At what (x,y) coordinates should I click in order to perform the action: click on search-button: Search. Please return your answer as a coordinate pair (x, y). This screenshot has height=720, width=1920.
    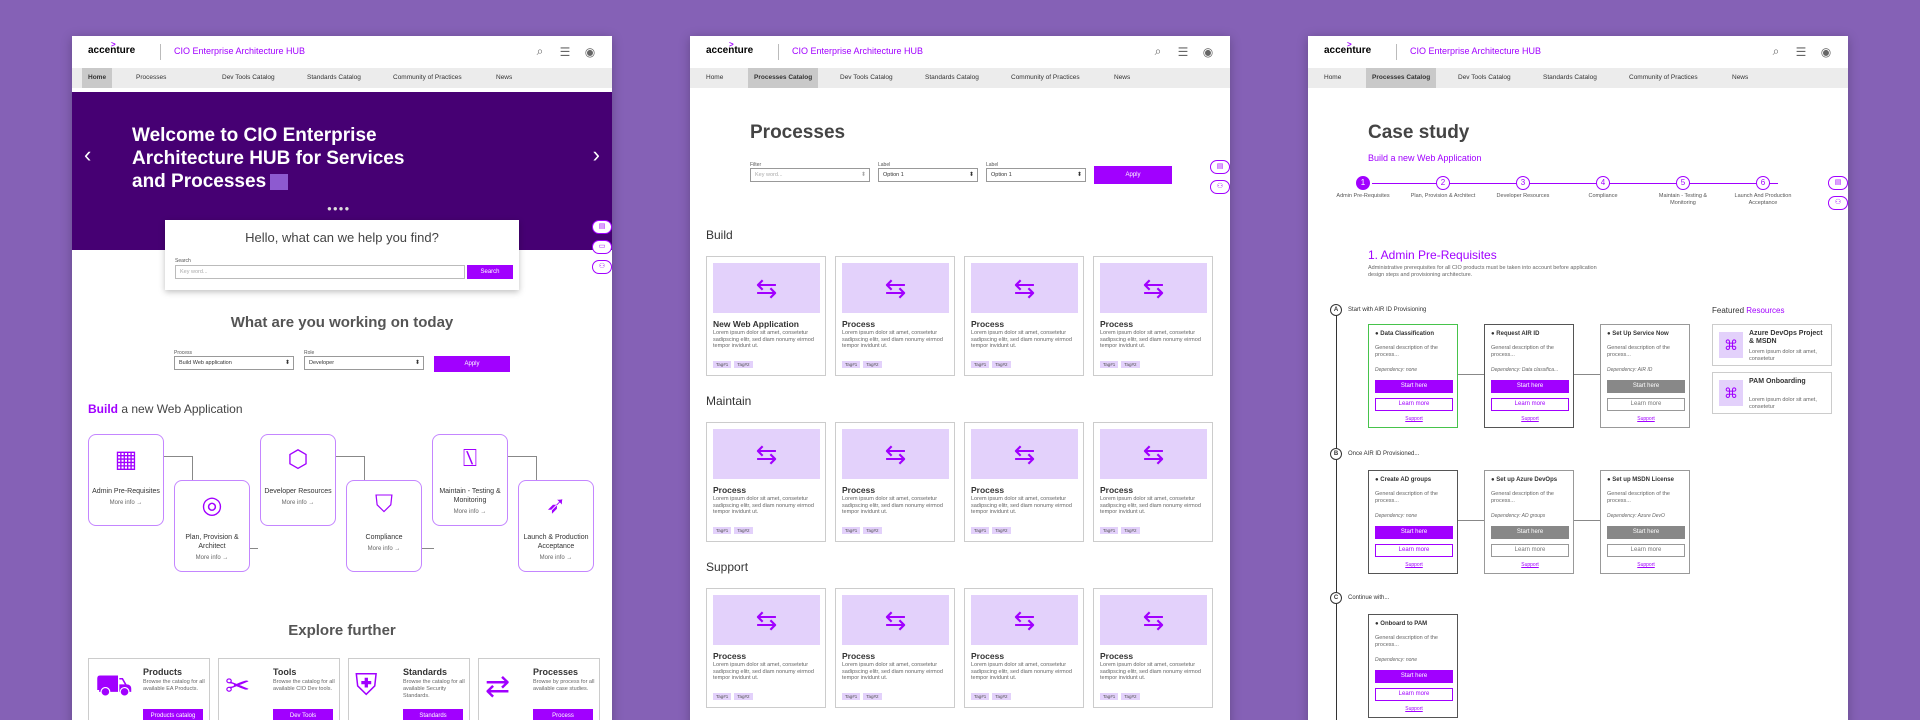
    Looking at the image, I should click on (490, 272).